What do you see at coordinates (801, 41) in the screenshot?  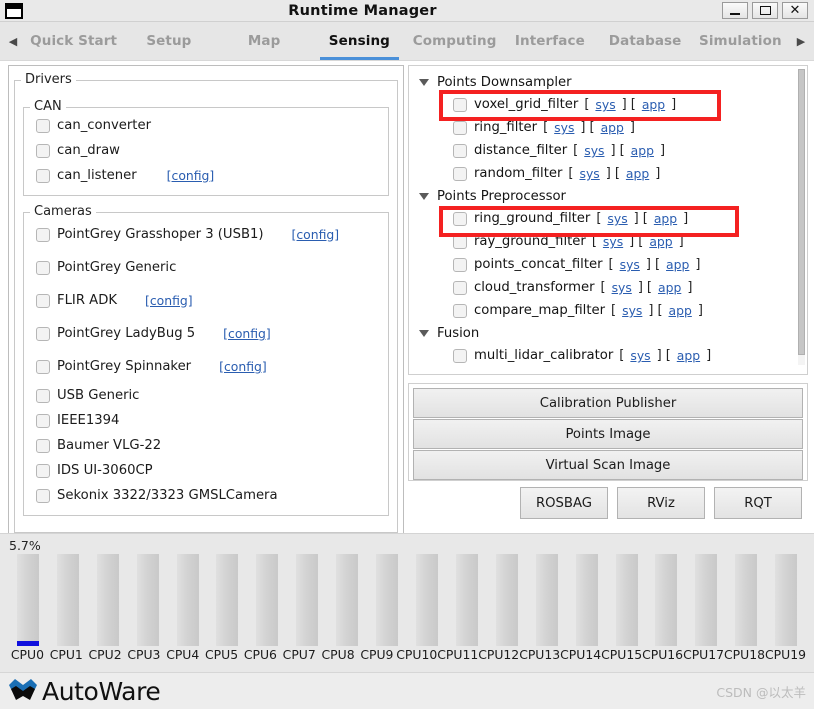 I see `tab-scroll-right-icon: ▶` at bounding box center [801, 41].